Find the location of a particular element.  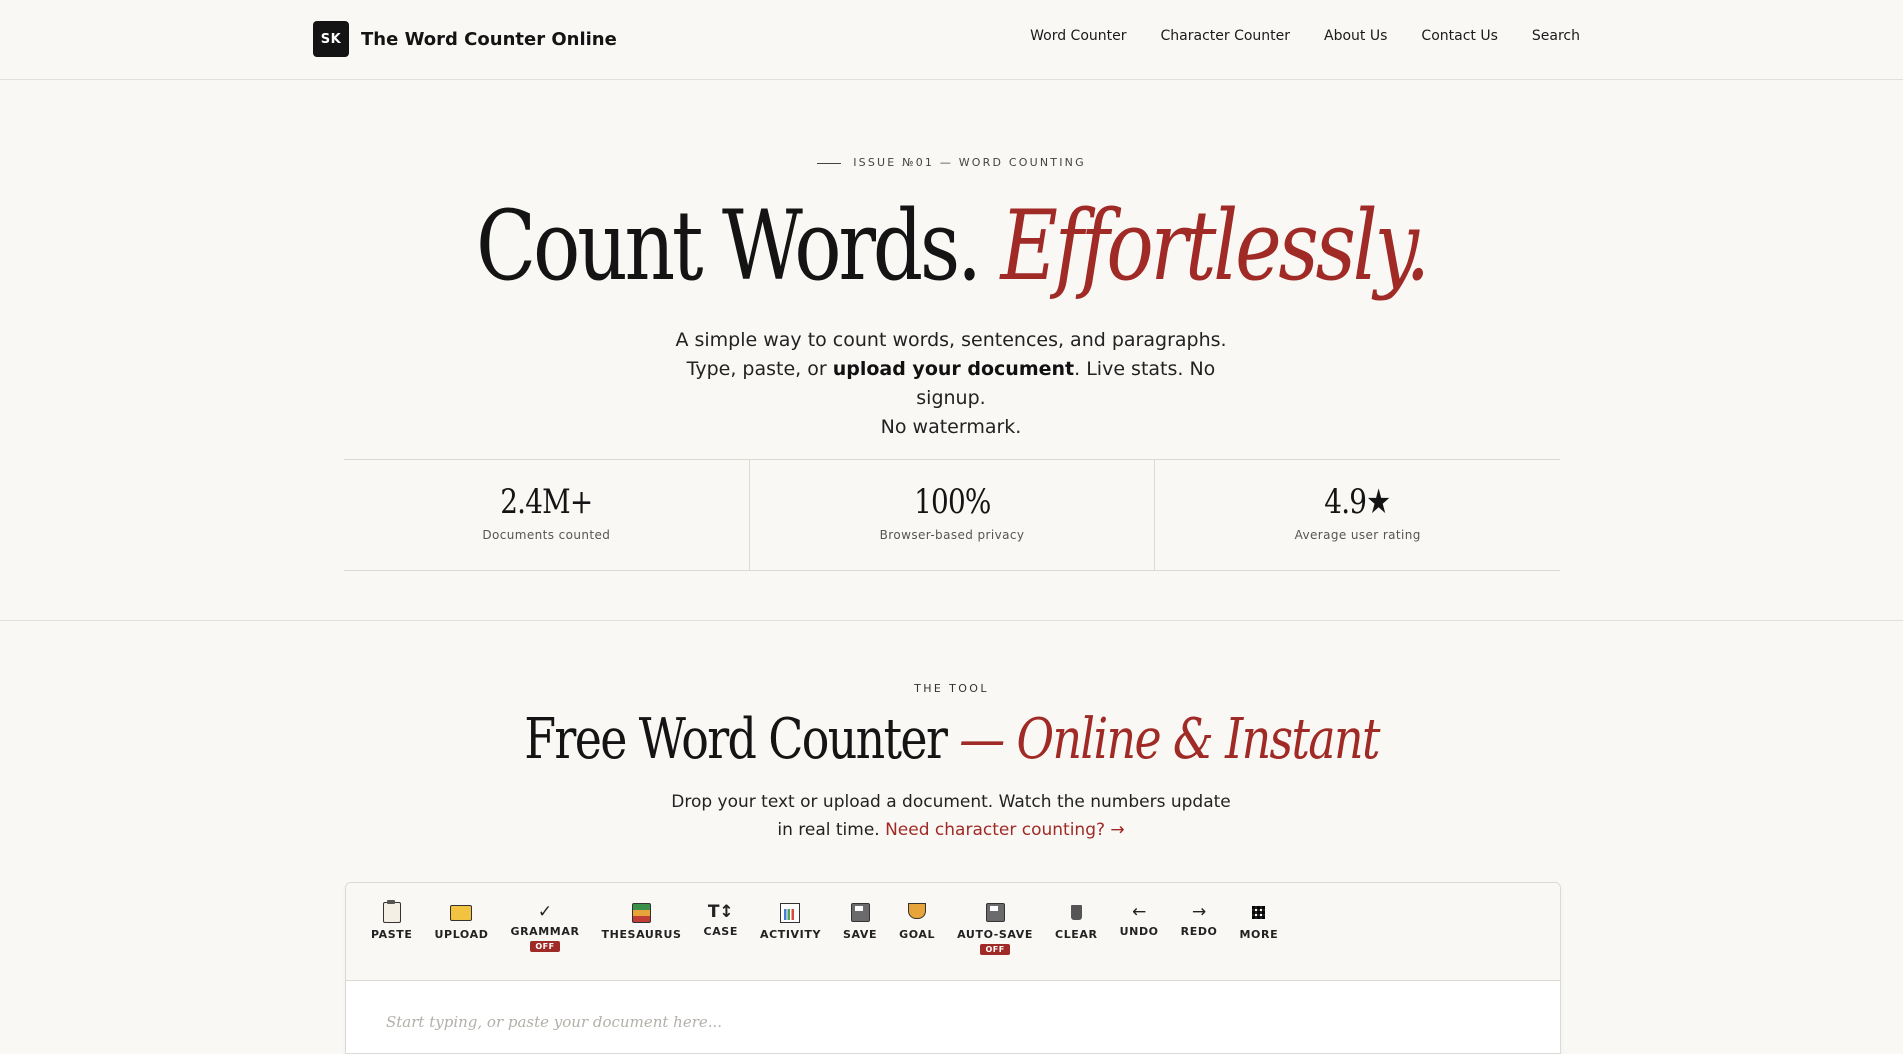

tool-eyebrow: THE TOOL is located at coordinates (951, 688).